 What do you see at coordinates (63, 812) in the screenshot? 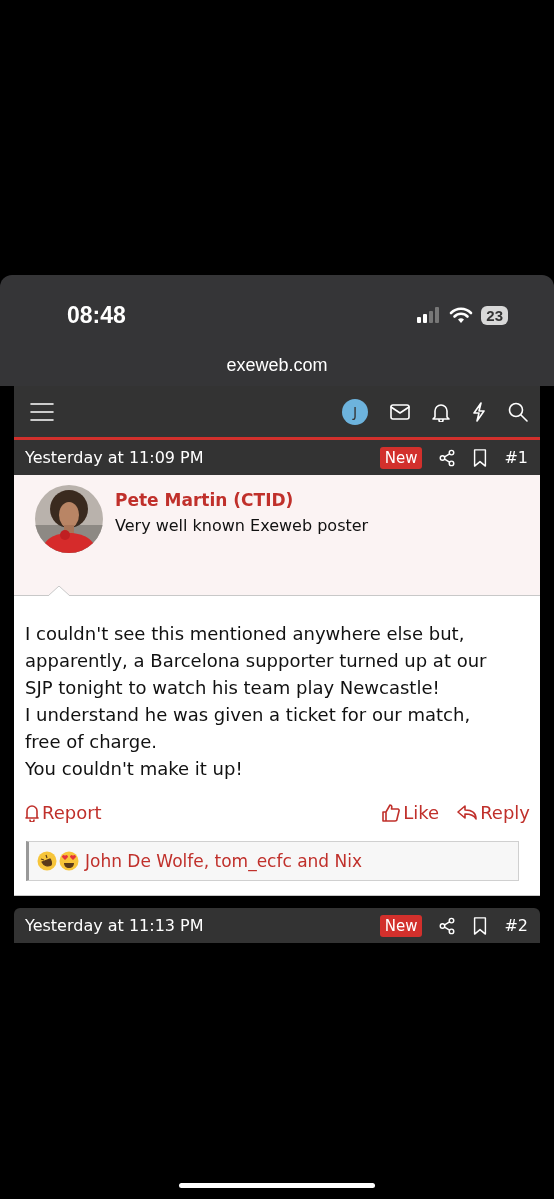
I see `report-link: Report` at bounding box center [63, 812].